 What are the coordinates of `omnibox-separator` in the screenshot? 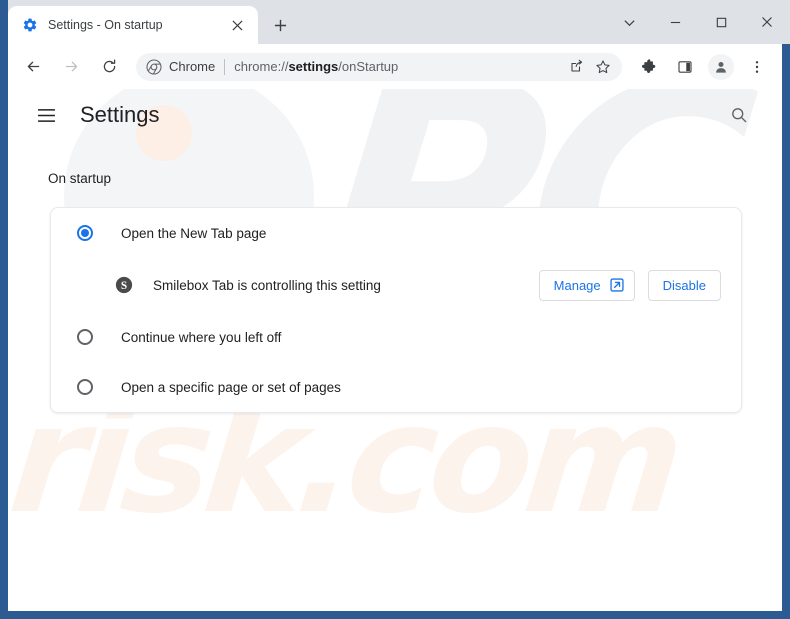 It's located at (225, 66).